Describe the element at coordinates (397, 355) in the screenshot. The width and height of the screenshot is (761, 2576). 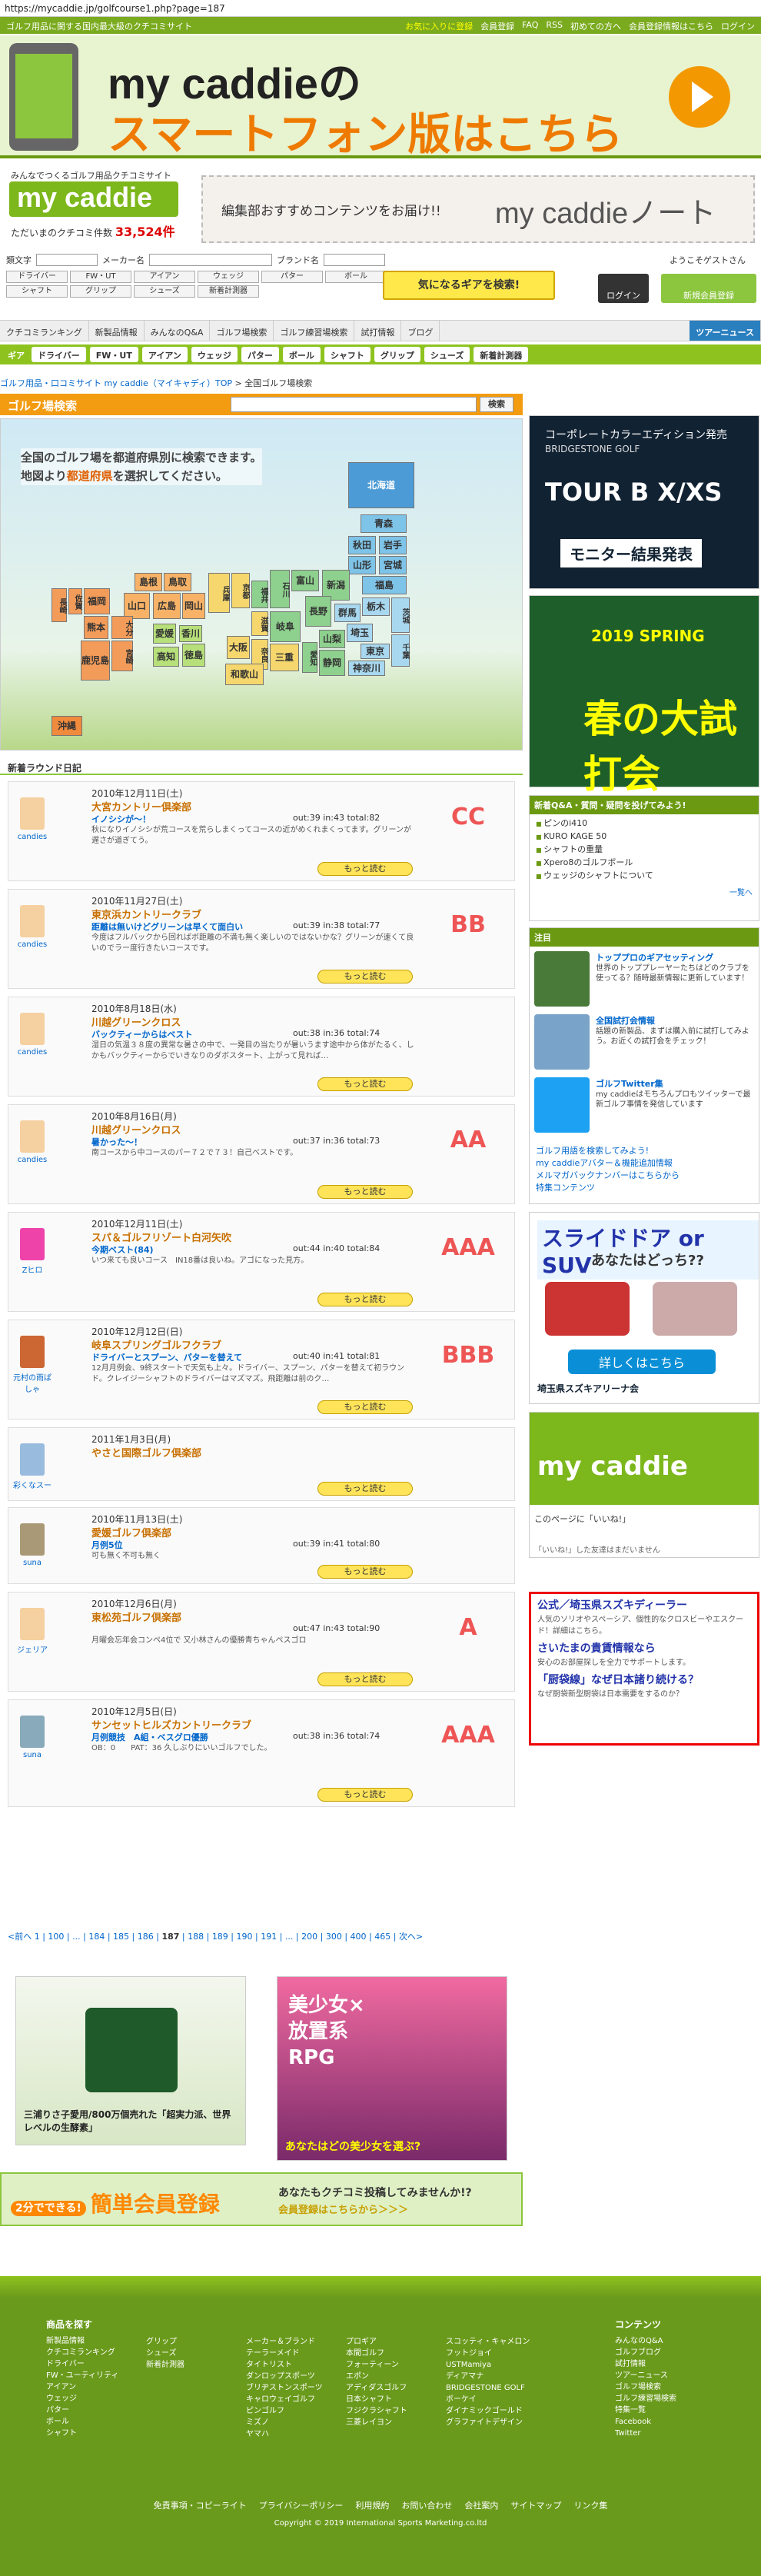
I see `gear-grip: グリップ` at that location.